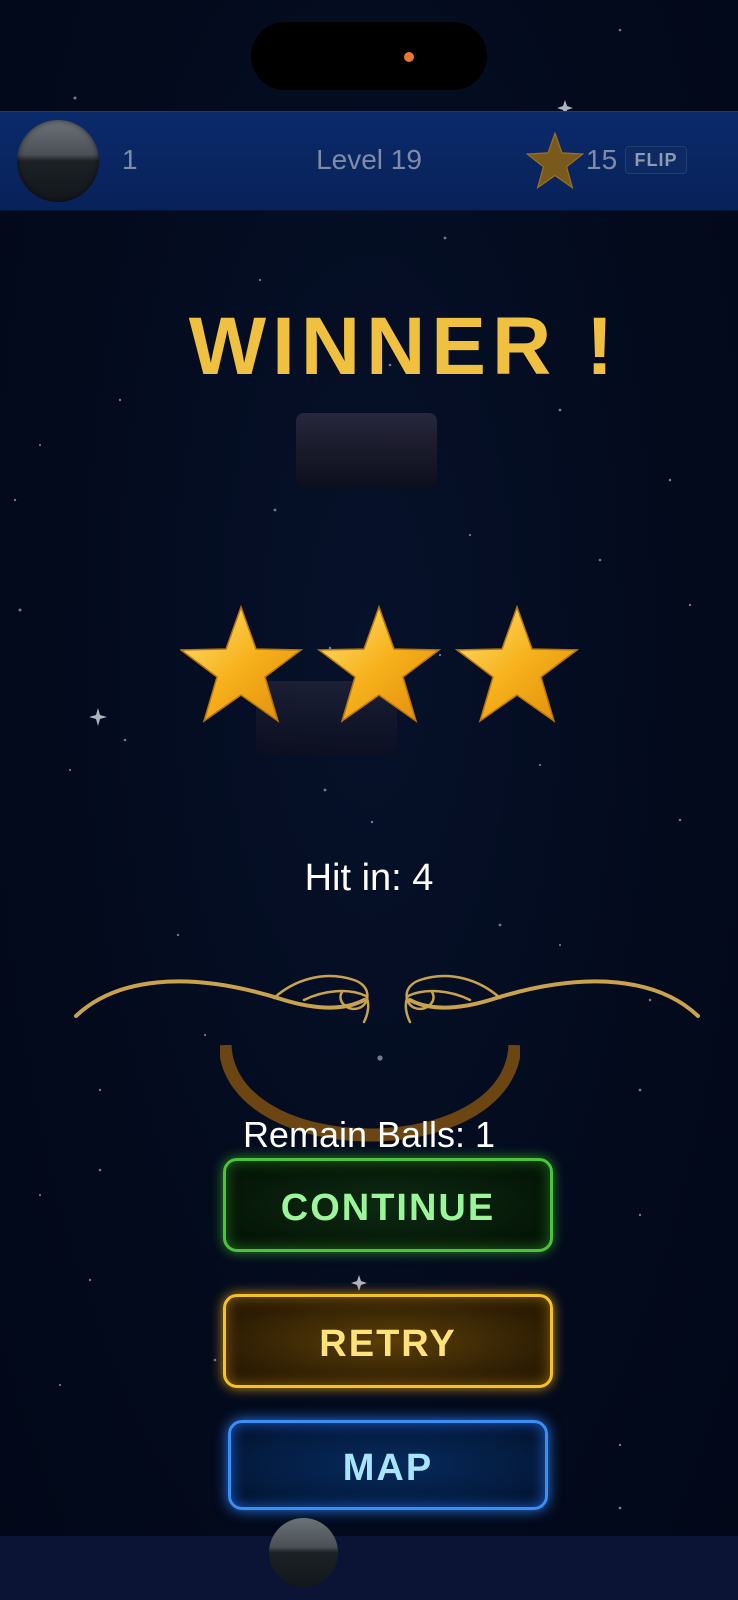 This screenshot has width=738, height=1600. What do you see at coordinates (369, 56) in the screenshot?
I see `device-notch` at bounding box center [369, 56].